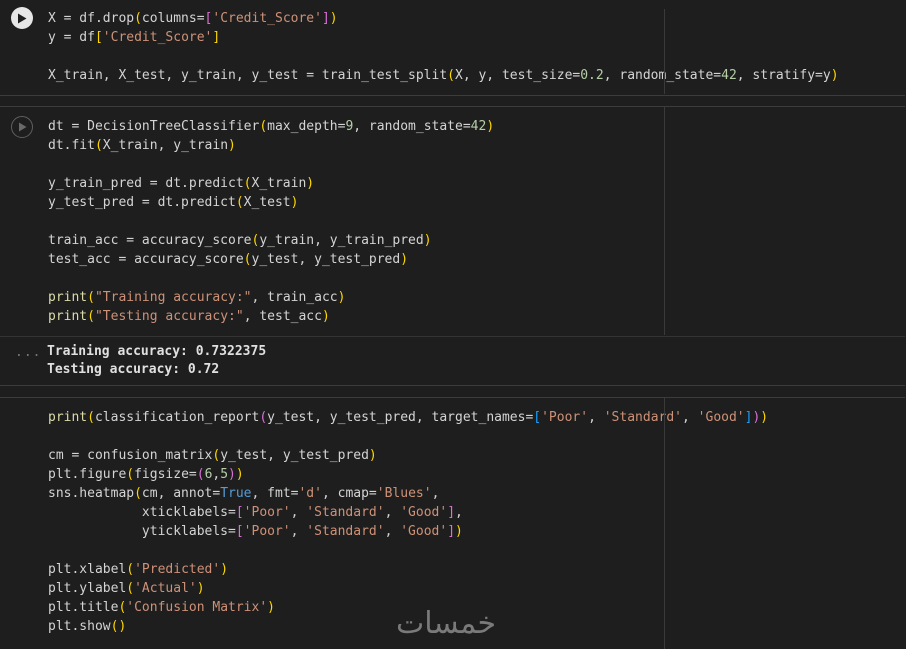  Describe the element at coordinates (173, 202) in the screenshot. I see `code-line: y_test_pred = dt.predict(X_test)` at that location.